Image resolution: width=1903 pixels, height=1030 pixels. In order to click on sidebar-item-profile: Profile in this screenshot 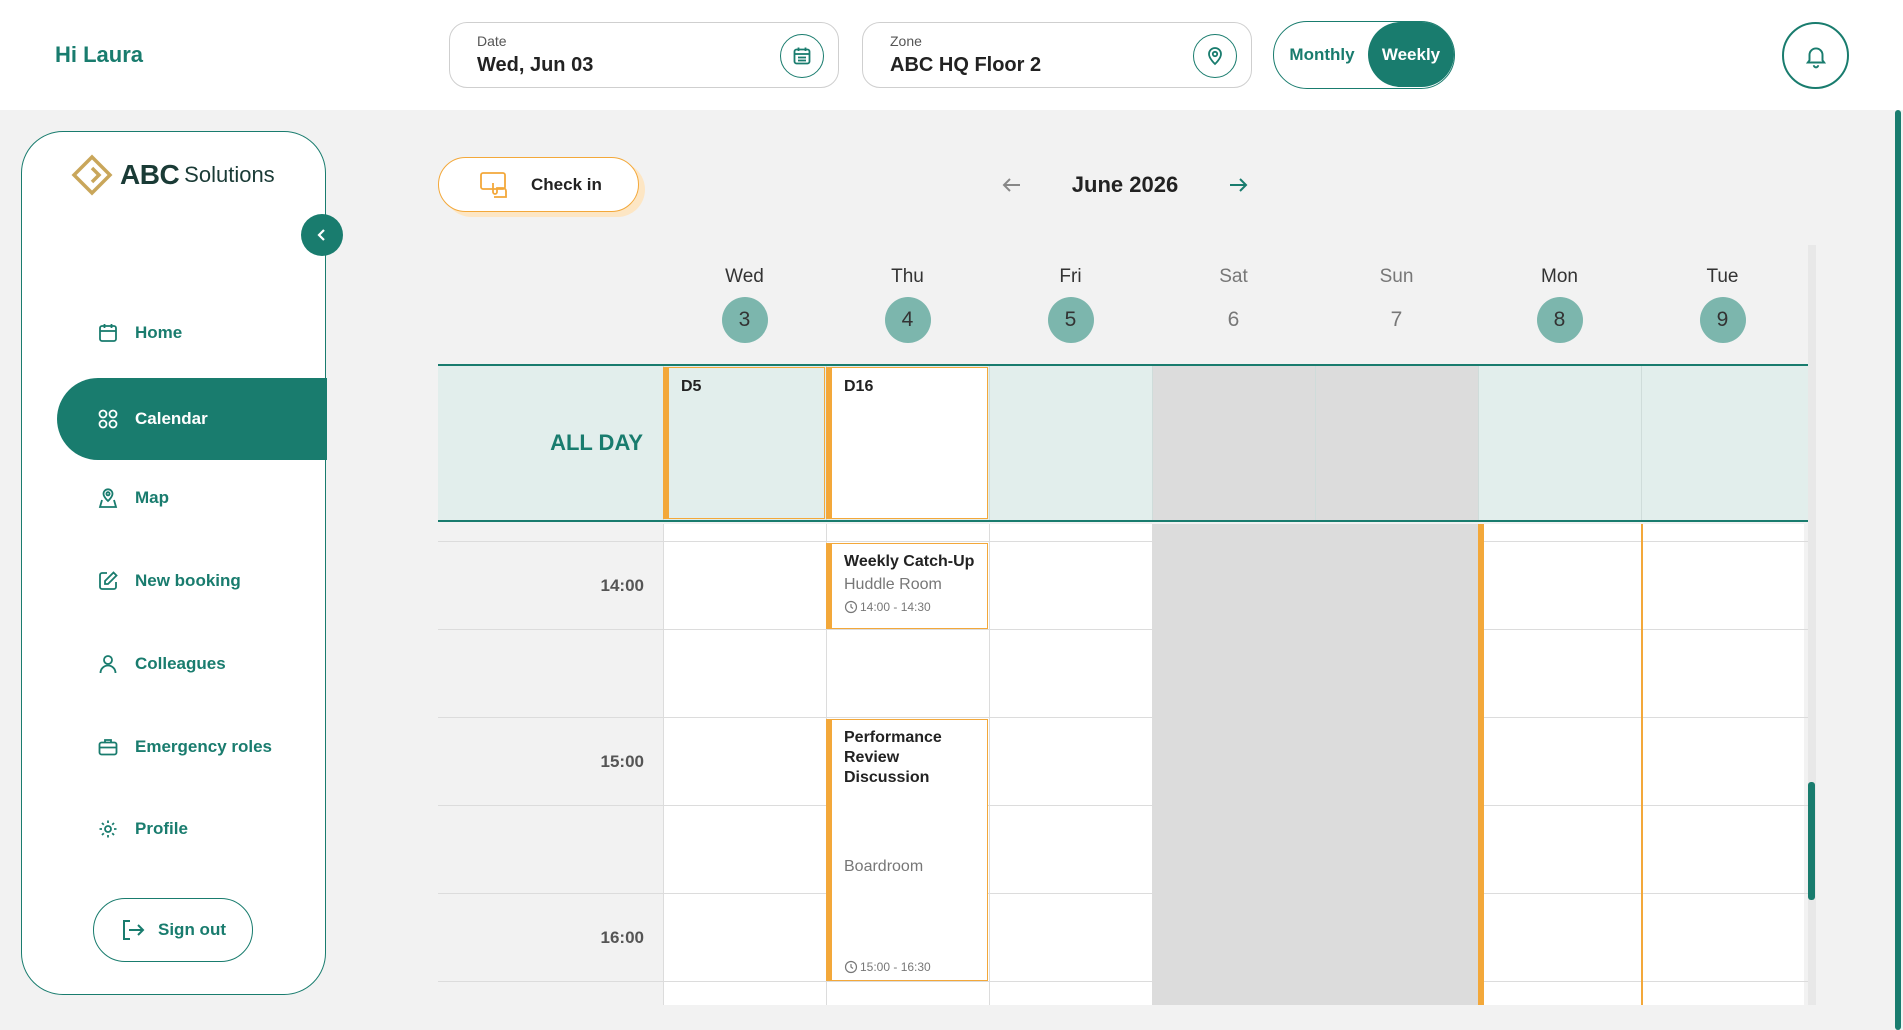, I will do `click(174, 829)`.